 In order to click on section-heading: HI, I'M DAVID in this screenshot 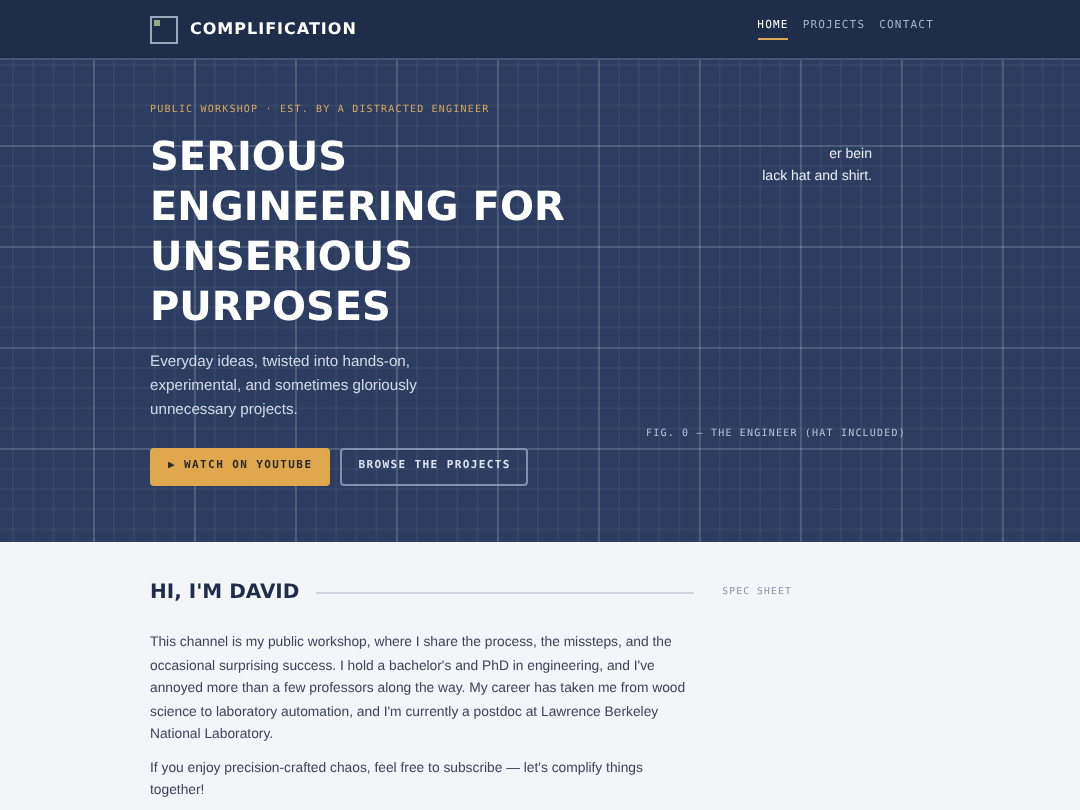, I will do `click(225, 594)`.